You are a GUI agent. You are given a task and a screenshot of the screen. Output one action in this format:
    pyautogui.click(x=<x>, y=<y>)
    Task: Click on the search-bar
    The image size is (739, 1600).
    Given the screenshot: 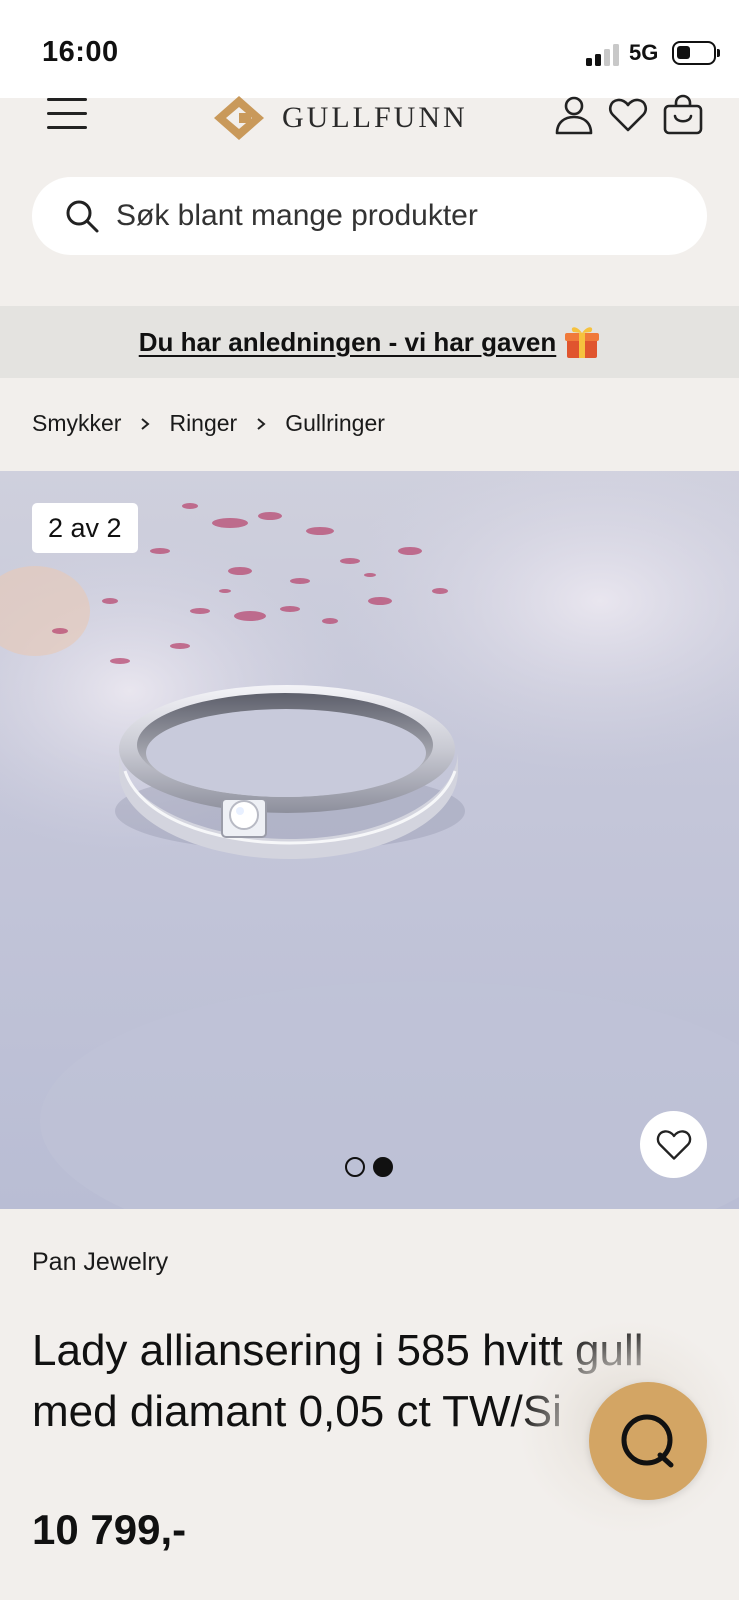 What is the action you would take?
    pyautogui.click(x=369, y=216)
    